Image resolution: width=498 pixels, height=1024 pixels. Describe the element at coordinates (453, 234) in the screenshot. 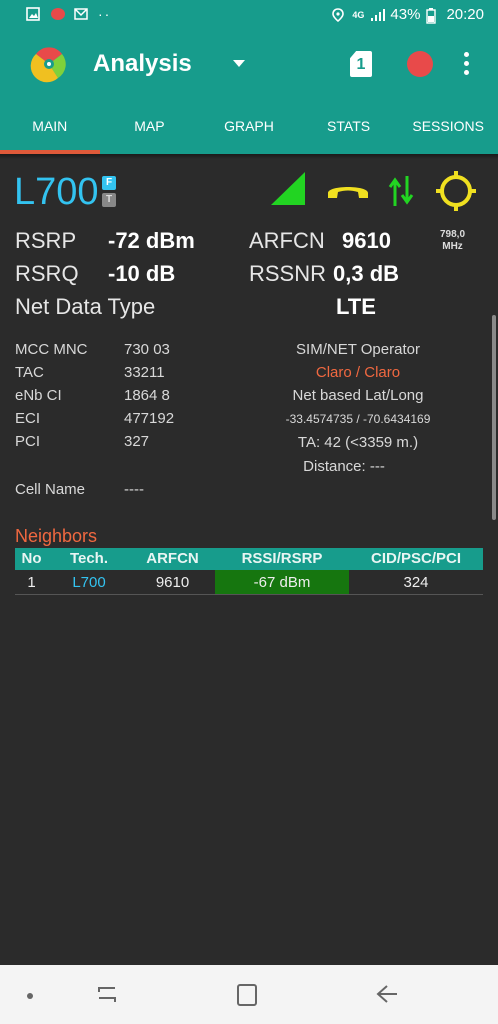

I see `frequency-value: 798,0` at that location.